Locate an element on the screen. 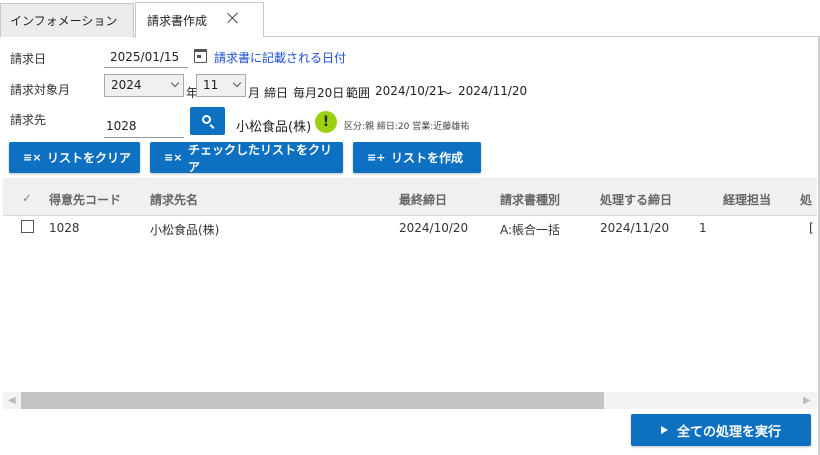 The image size is (820, 455). tab-bar: インフォメーション 請求書作成 is located at coordinates (410, 19).